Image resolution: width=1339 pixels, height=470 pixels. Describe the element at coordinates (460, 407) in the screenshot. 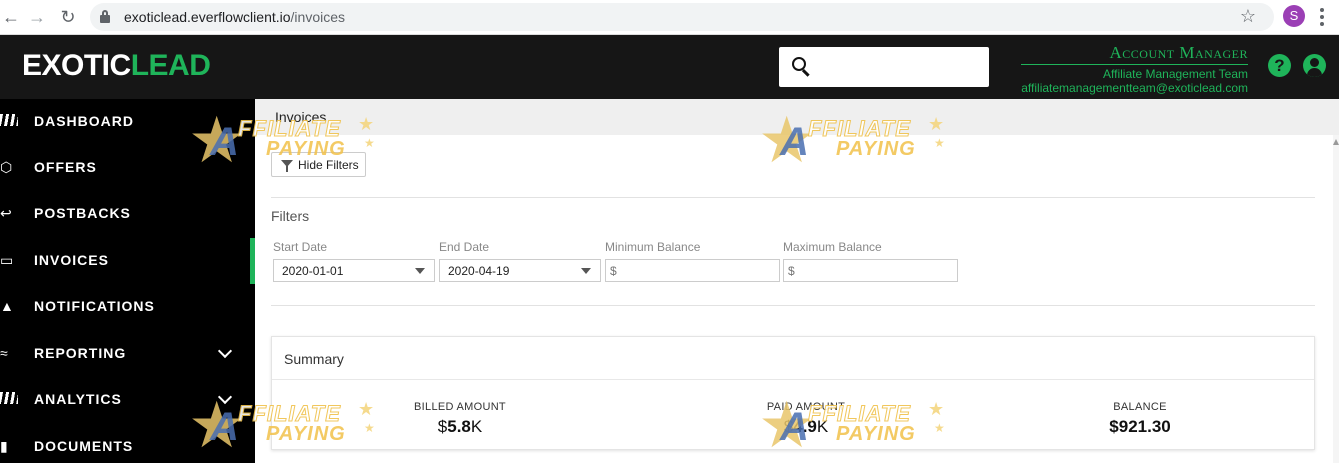

I see `billed-amount-label: BILLED AMOUNT` at that location.